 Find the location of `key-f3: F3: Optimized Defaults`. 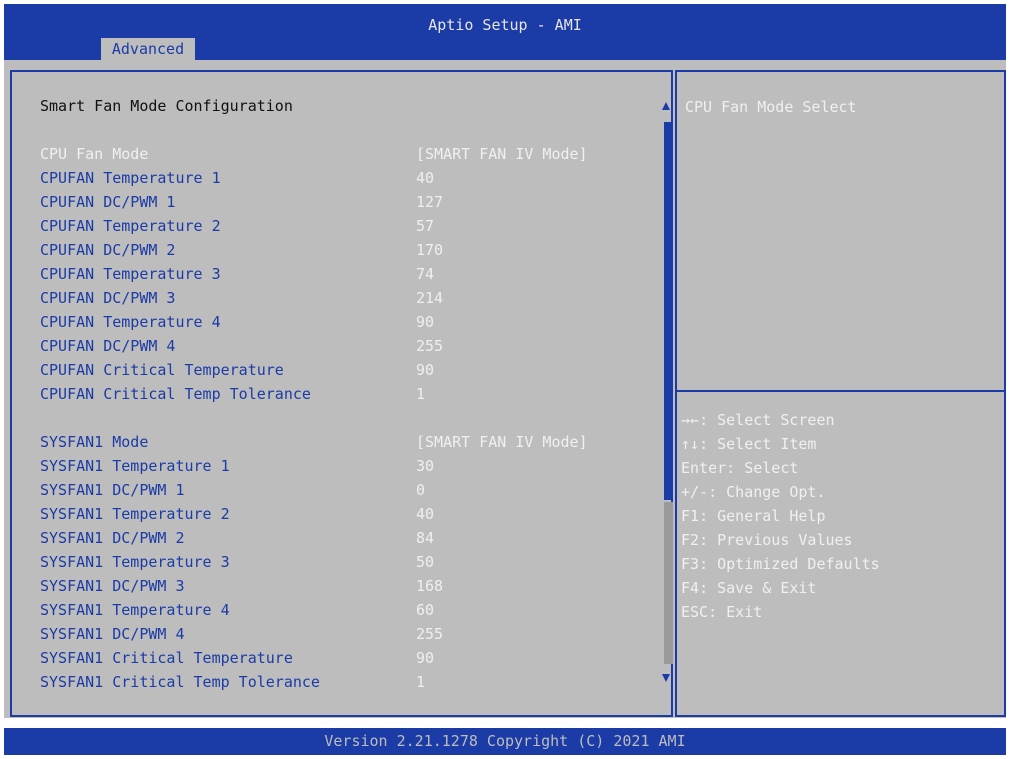

key-f3: F3: Optimized Defaults is located at coordinates (780, 564).